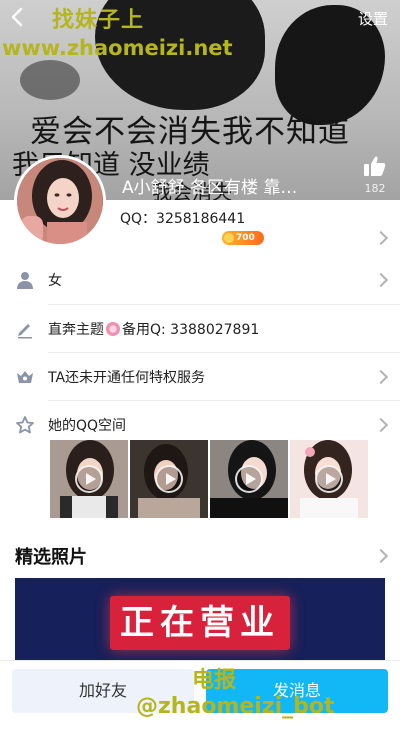 The width and height of the screenshot is (400, 730). I want to click on signature-text: 直奔主题 备用Q: 3388027891, so click(153, 329).